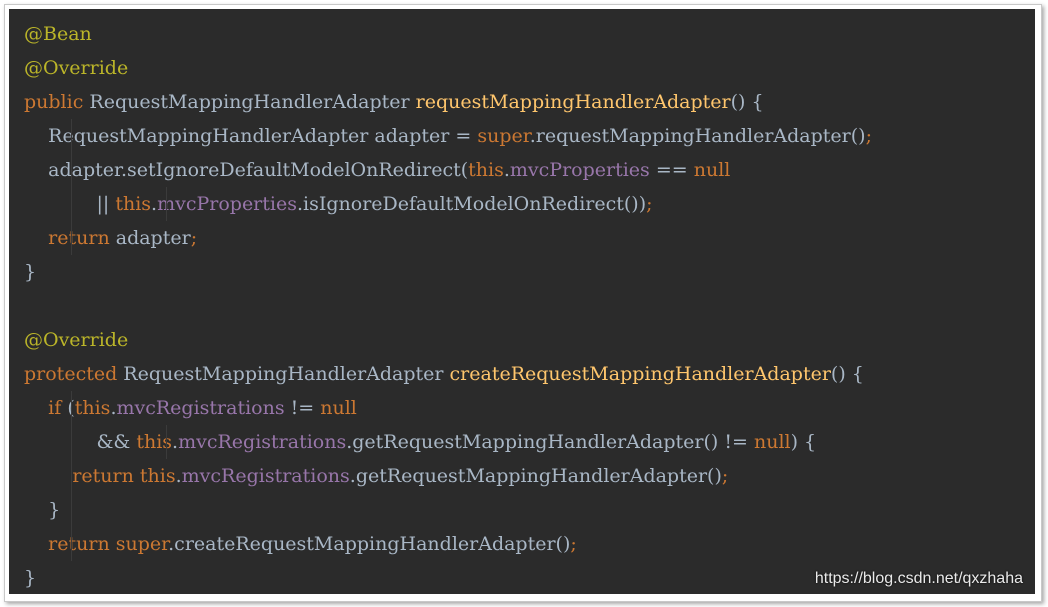  I want to click on code-line, so click(448, 306).